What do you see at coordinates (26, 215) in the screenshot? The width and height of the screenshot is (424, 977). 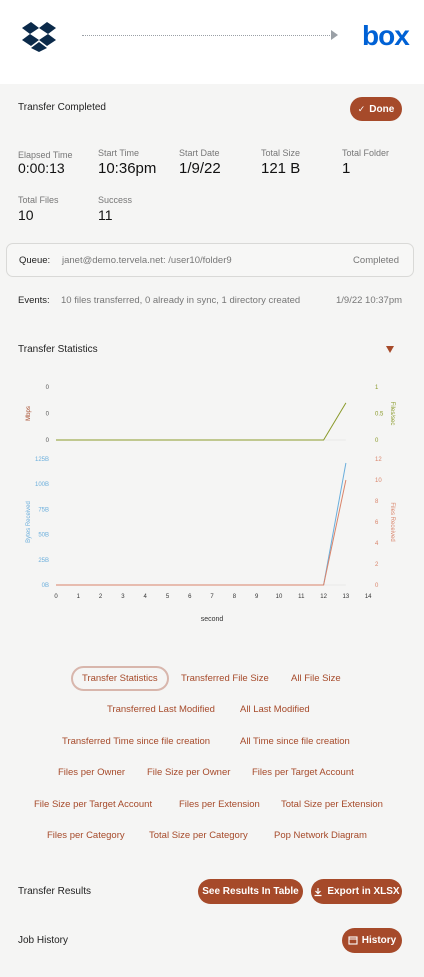 I see `stat-value: 10` at bounding box center [26, 215].